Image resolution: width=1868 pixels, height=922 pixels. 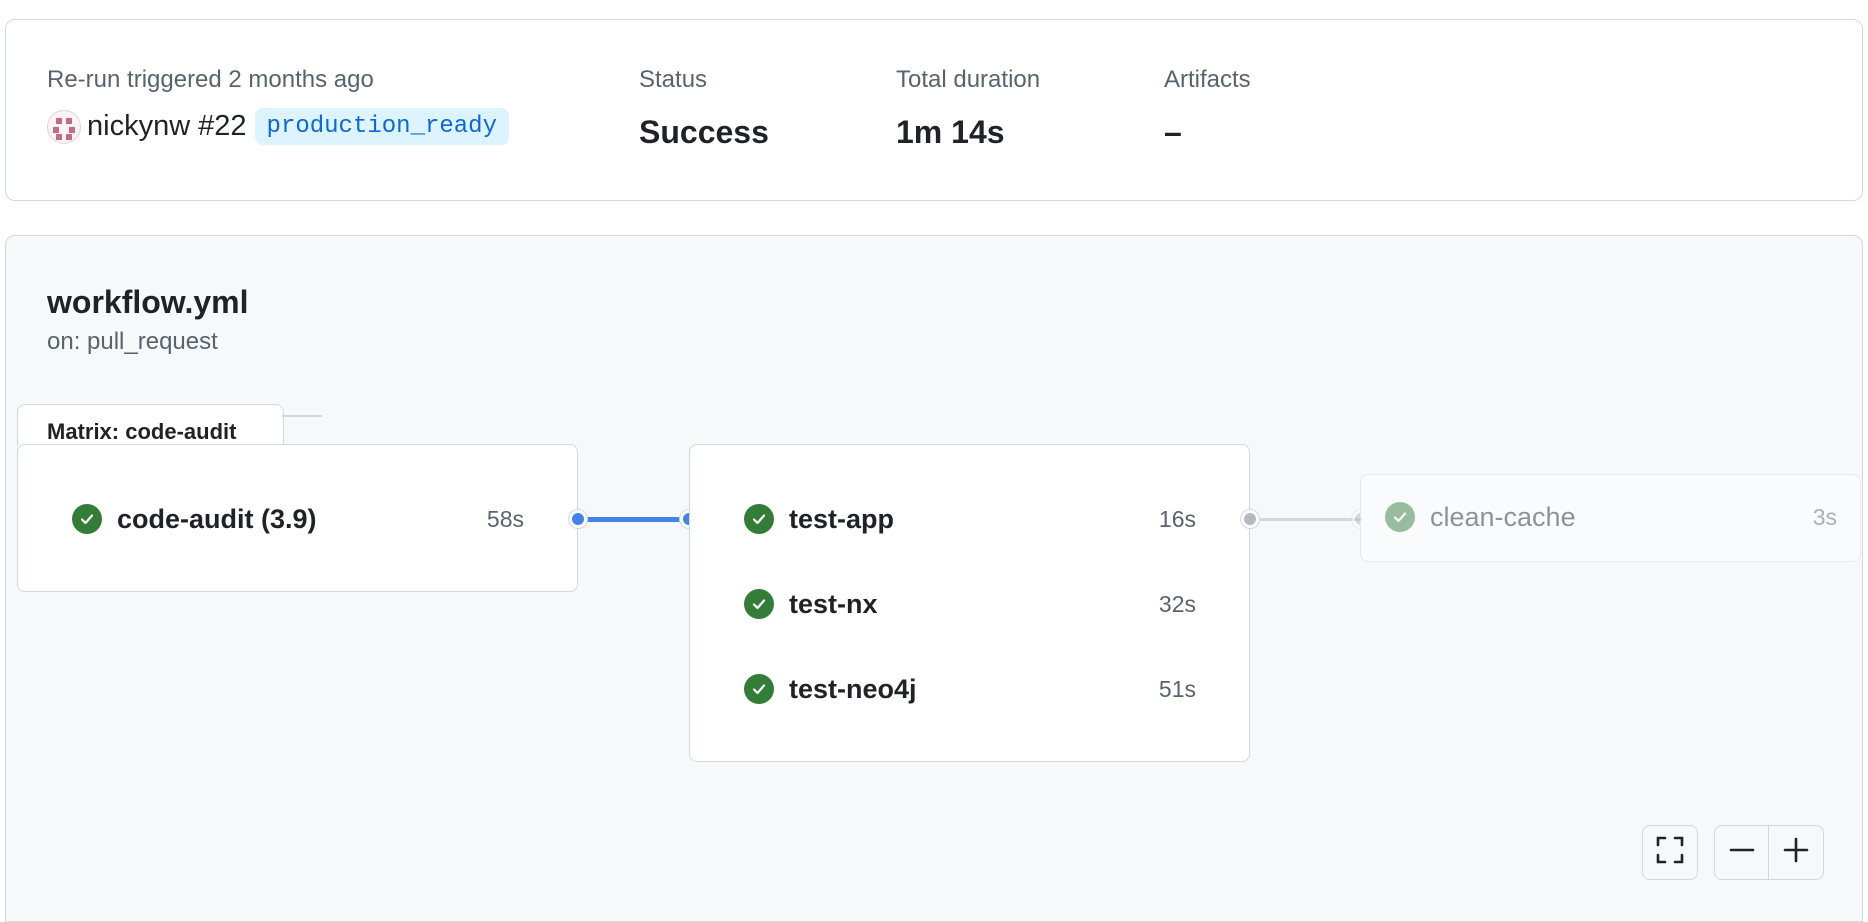 What do you see at coordinates (853, 688) in the screenshot?
I see `job-name: test-neo4j` at bounding box center [853, 688].